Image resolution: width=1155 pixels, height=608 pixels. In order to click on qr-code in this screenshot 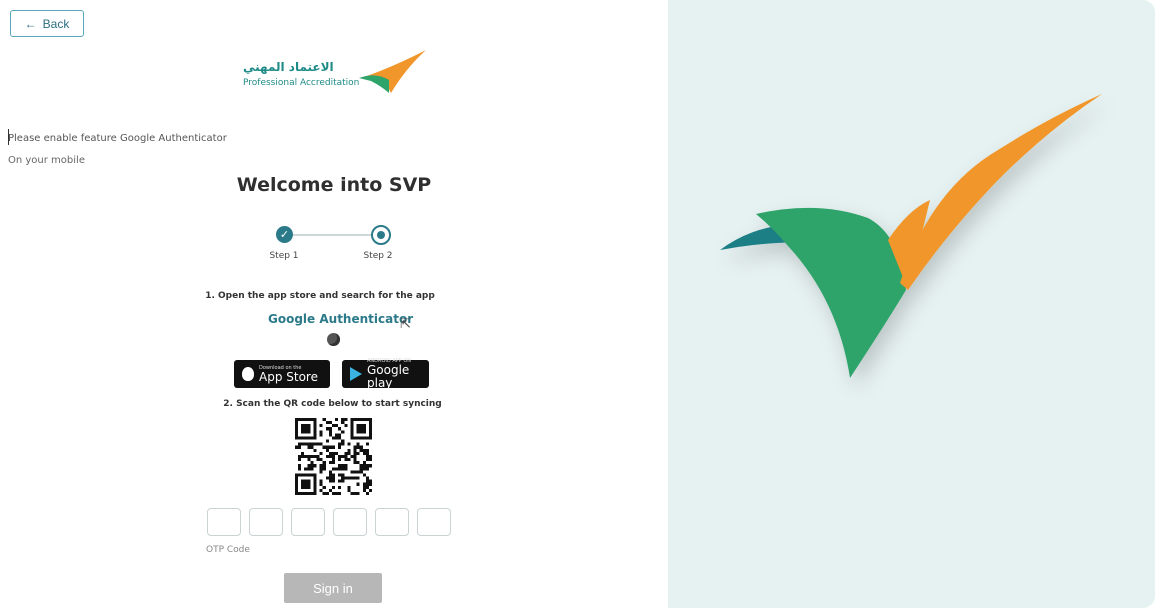, I will do `click(333, 456)`.